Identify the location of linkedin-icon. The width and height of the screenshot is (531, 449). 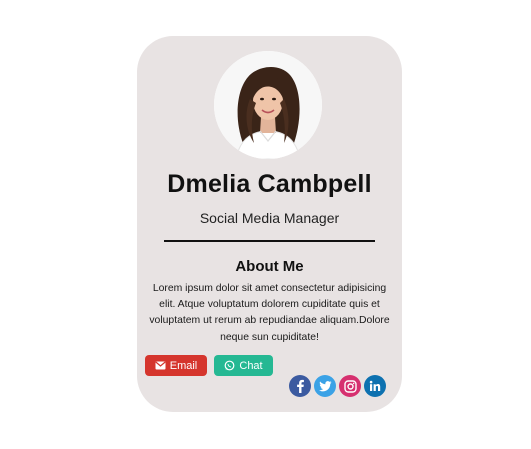
(375, 386).